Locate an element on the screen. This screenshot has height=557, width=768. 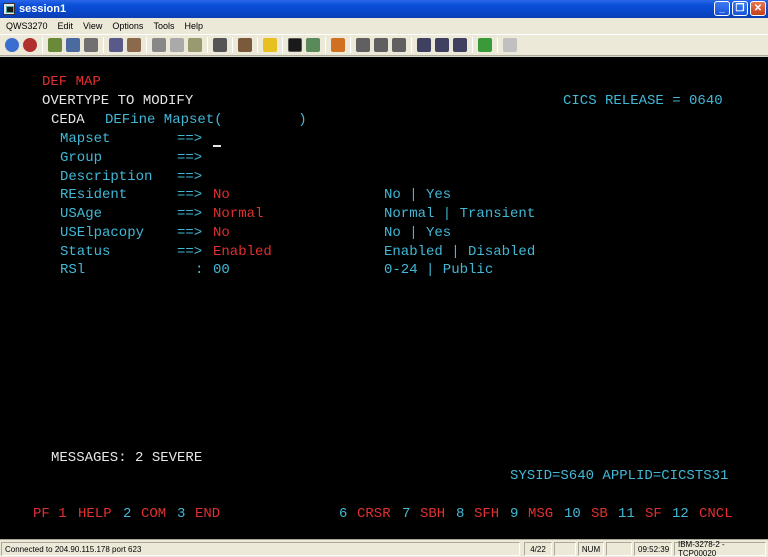
menu-tools: Tools is located at coordinates (163, 26).